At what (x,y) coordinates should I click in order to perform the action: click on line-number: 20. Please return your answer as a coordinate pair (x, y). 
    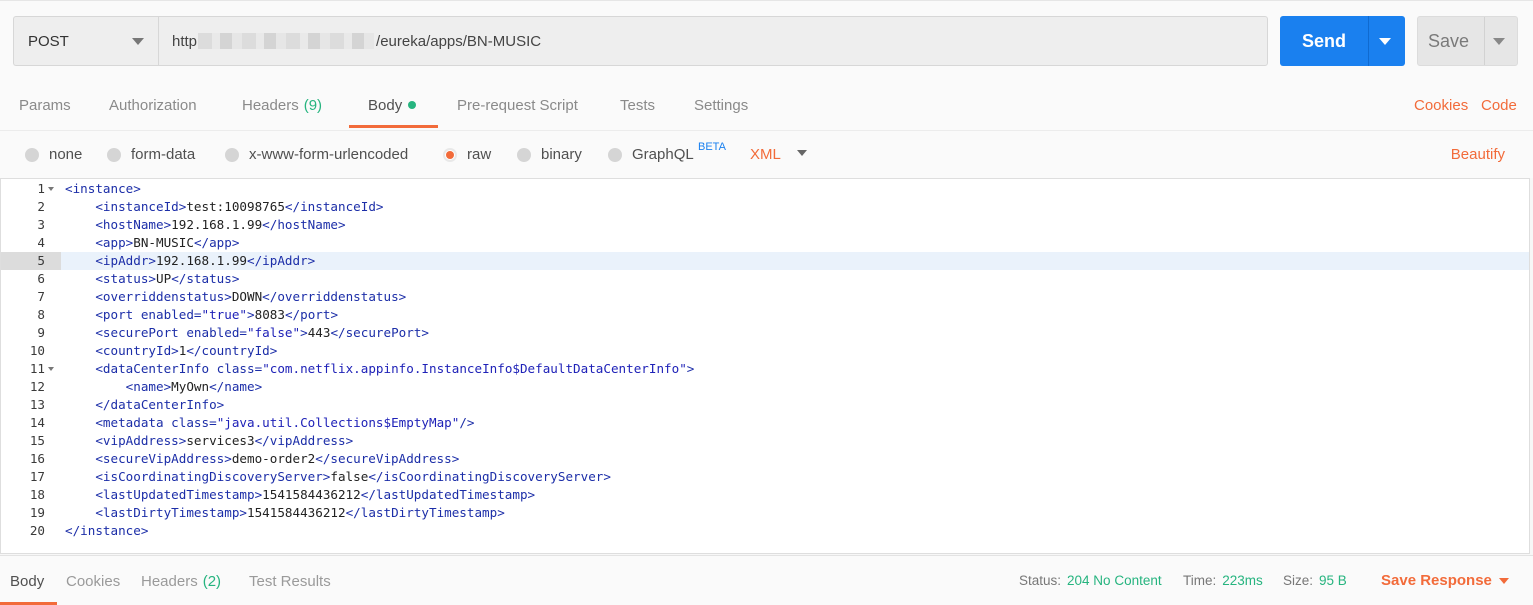
    Looking at the image, I should click on (37, 530).